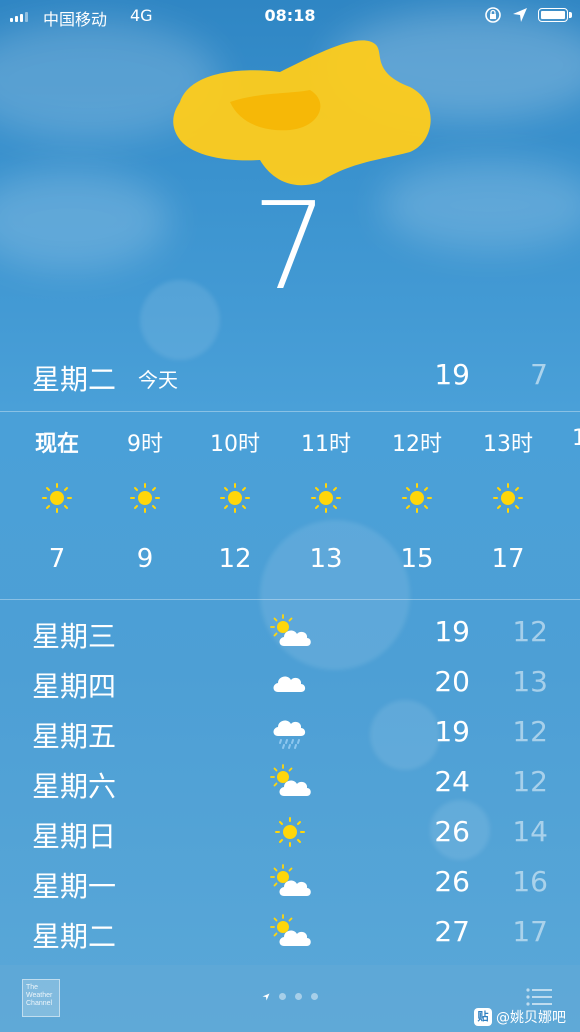 The width and height of the screenshot is (580, 1032). What do you see at coordinates (493, 15) in the screenshot?
I see `rotation-lock-icon` at bounding box center [493, 15].